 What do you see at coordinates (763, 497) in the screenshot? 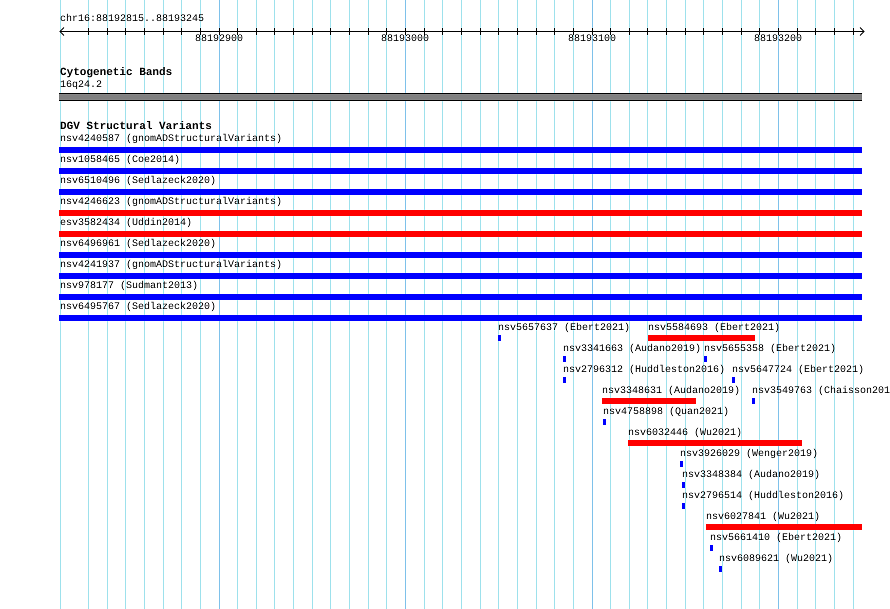
I see `variant-label: nsv2796514 (Huddleston2016)` at bounding box center [763, 497].